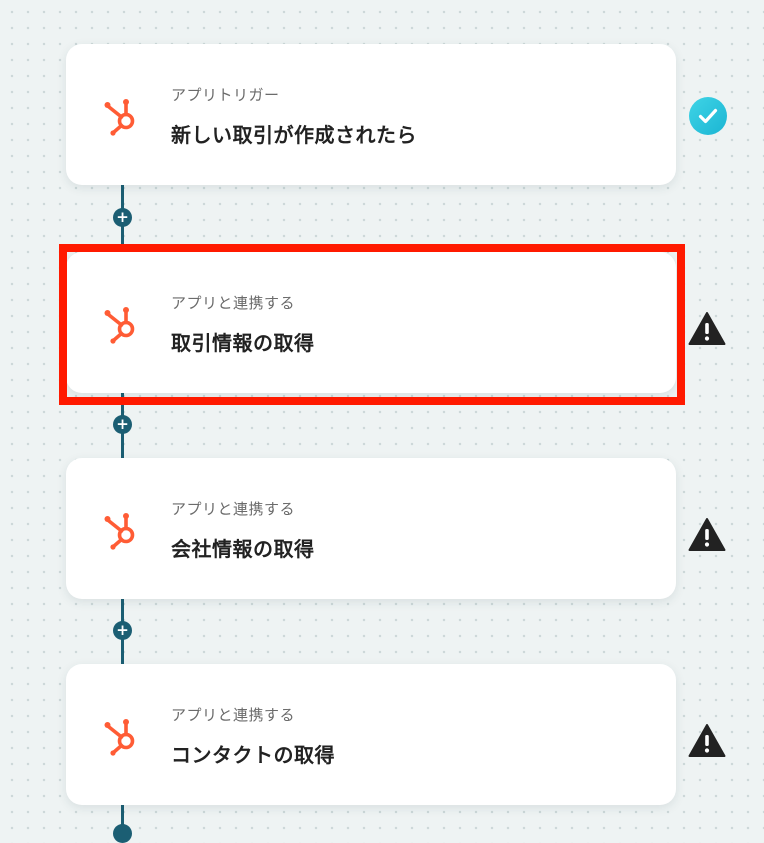 Image resolution: width=764 pixels, height=843 pixels. I want to click on step-title: 取引情報の取得, so click(243, 343).